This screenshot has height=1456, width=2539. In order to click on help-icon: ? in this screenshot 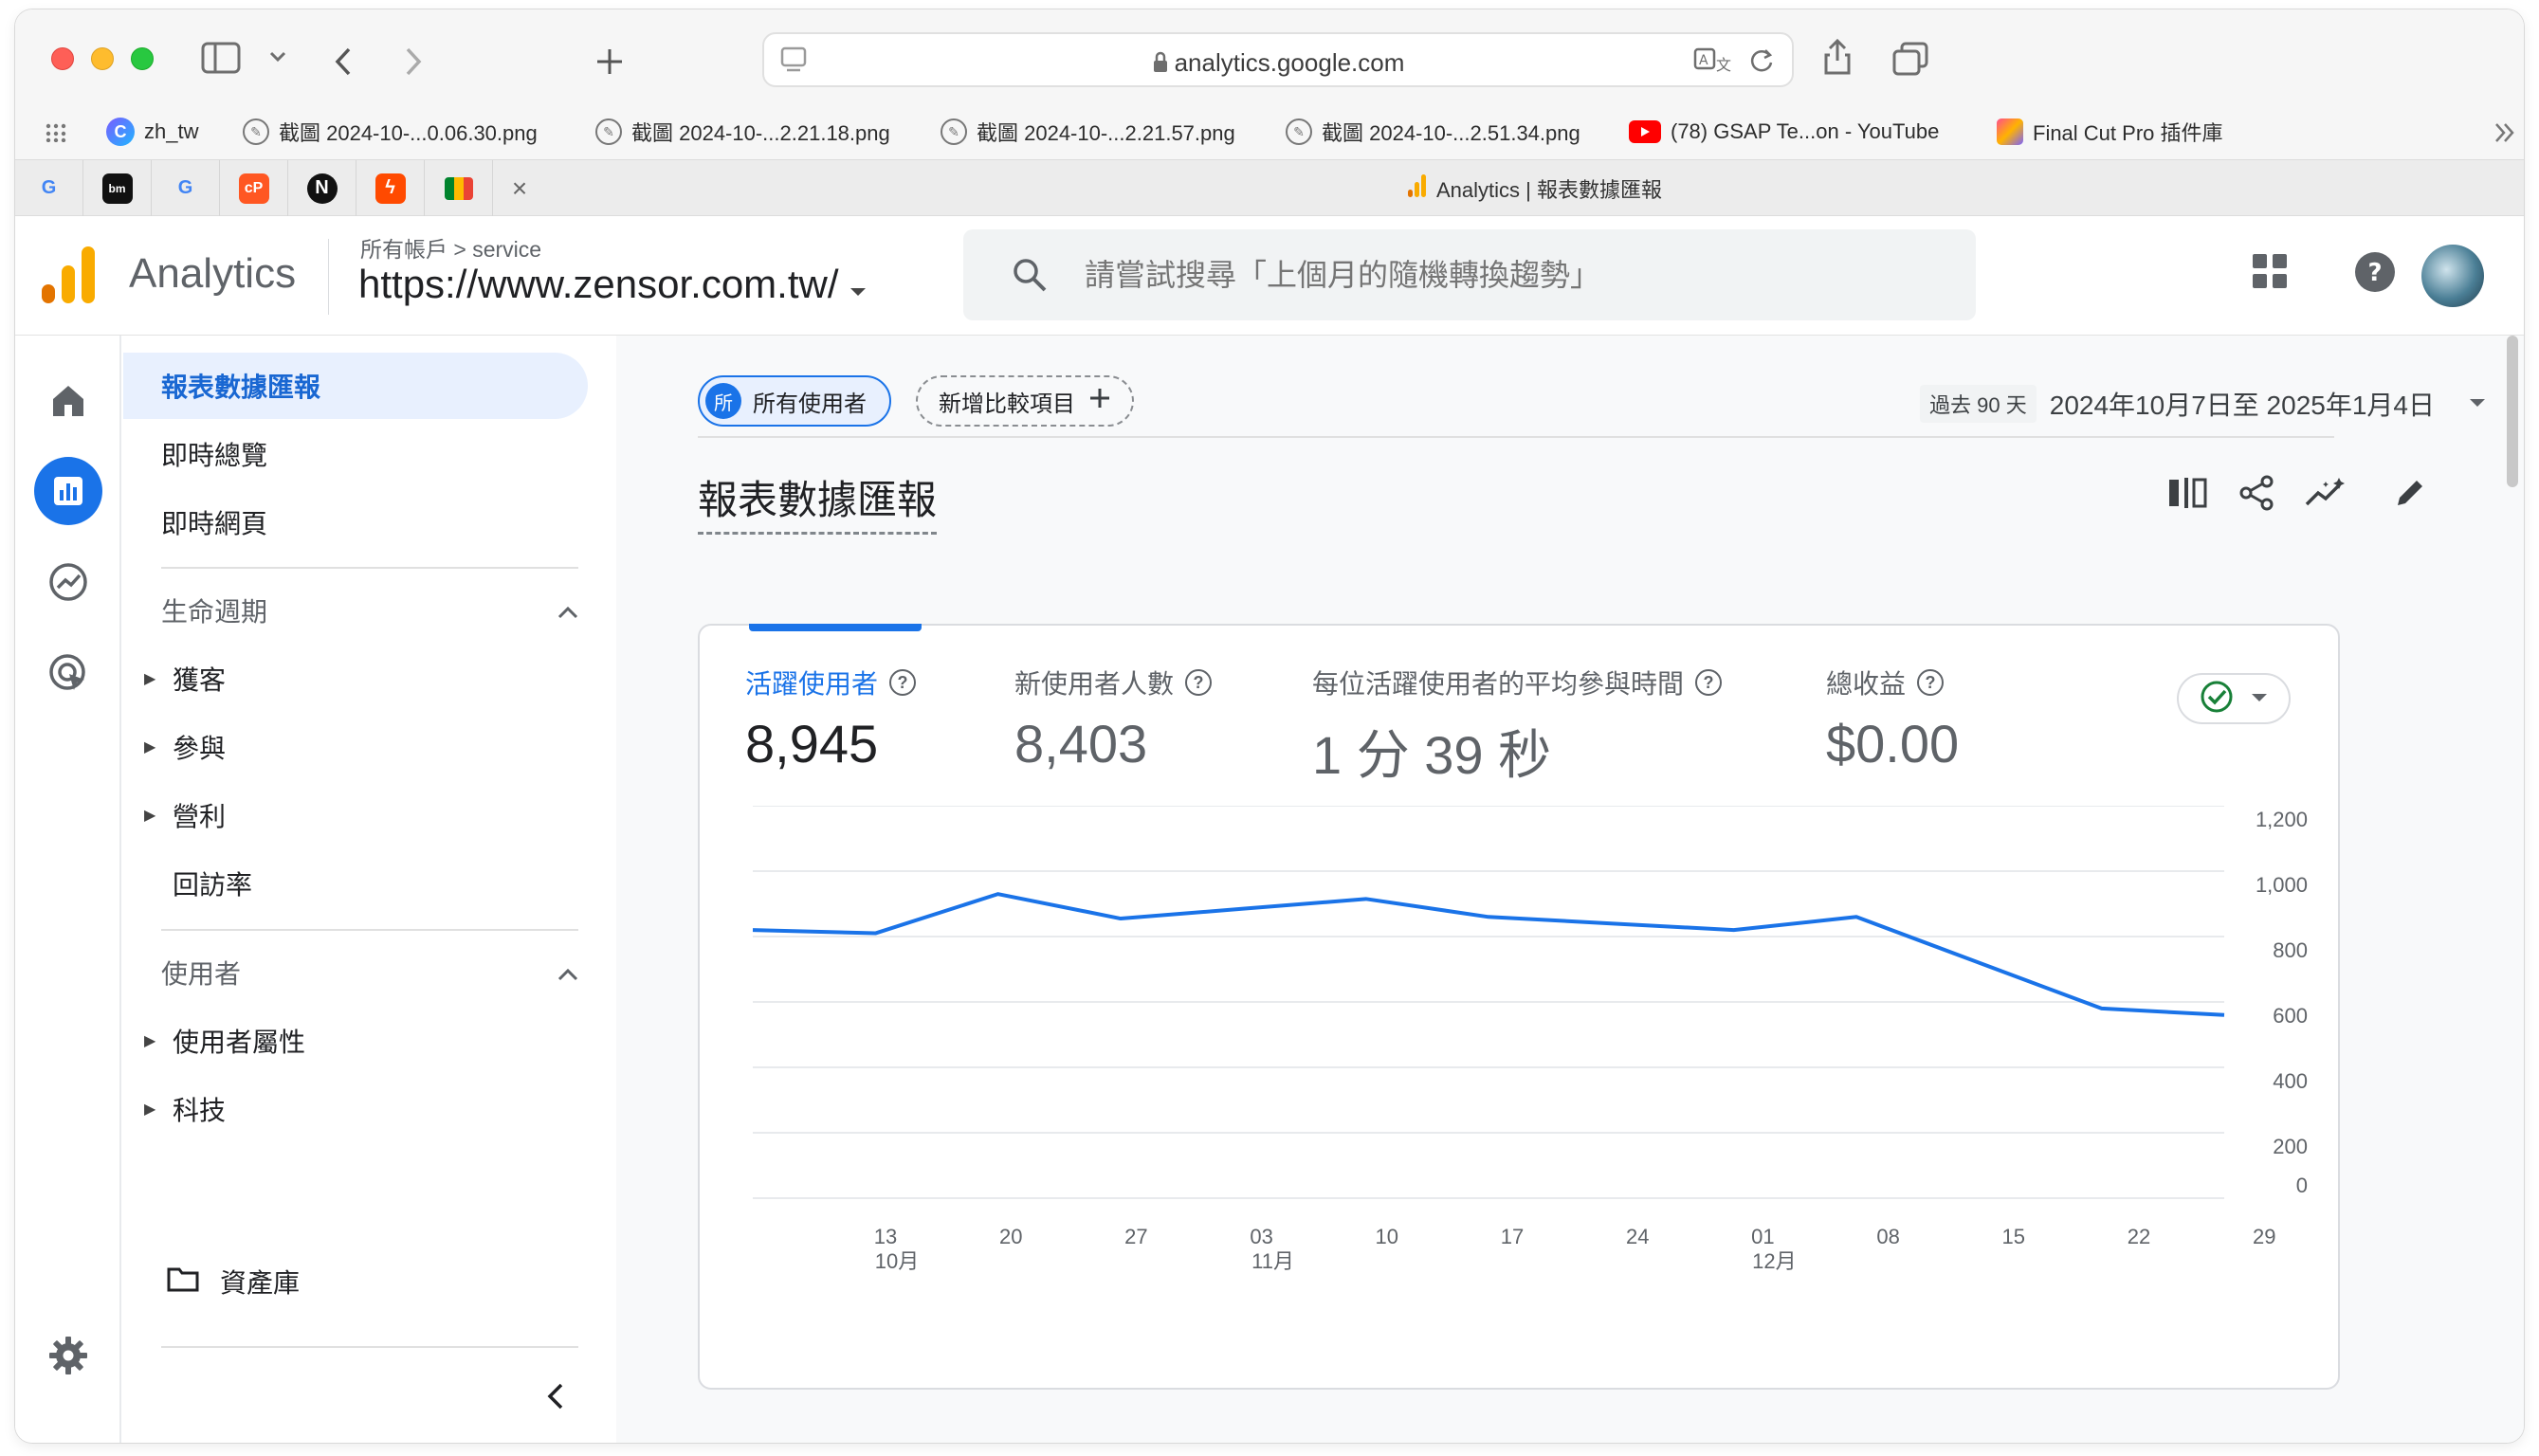, I will do `click(2375, 274)`.